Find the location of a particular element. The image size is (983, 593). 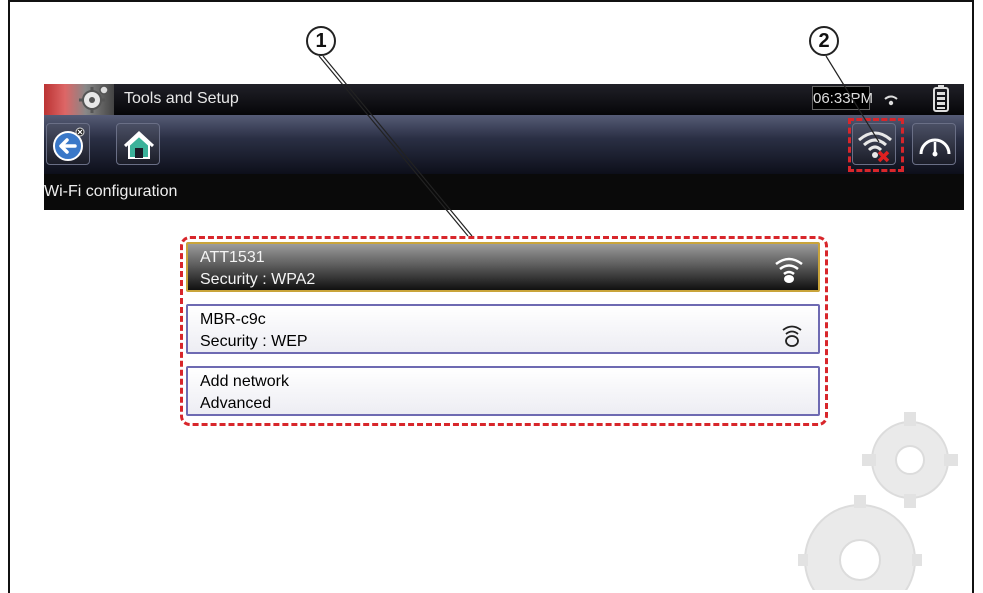

callout-2: 2 is located at coordinates (824, 41).